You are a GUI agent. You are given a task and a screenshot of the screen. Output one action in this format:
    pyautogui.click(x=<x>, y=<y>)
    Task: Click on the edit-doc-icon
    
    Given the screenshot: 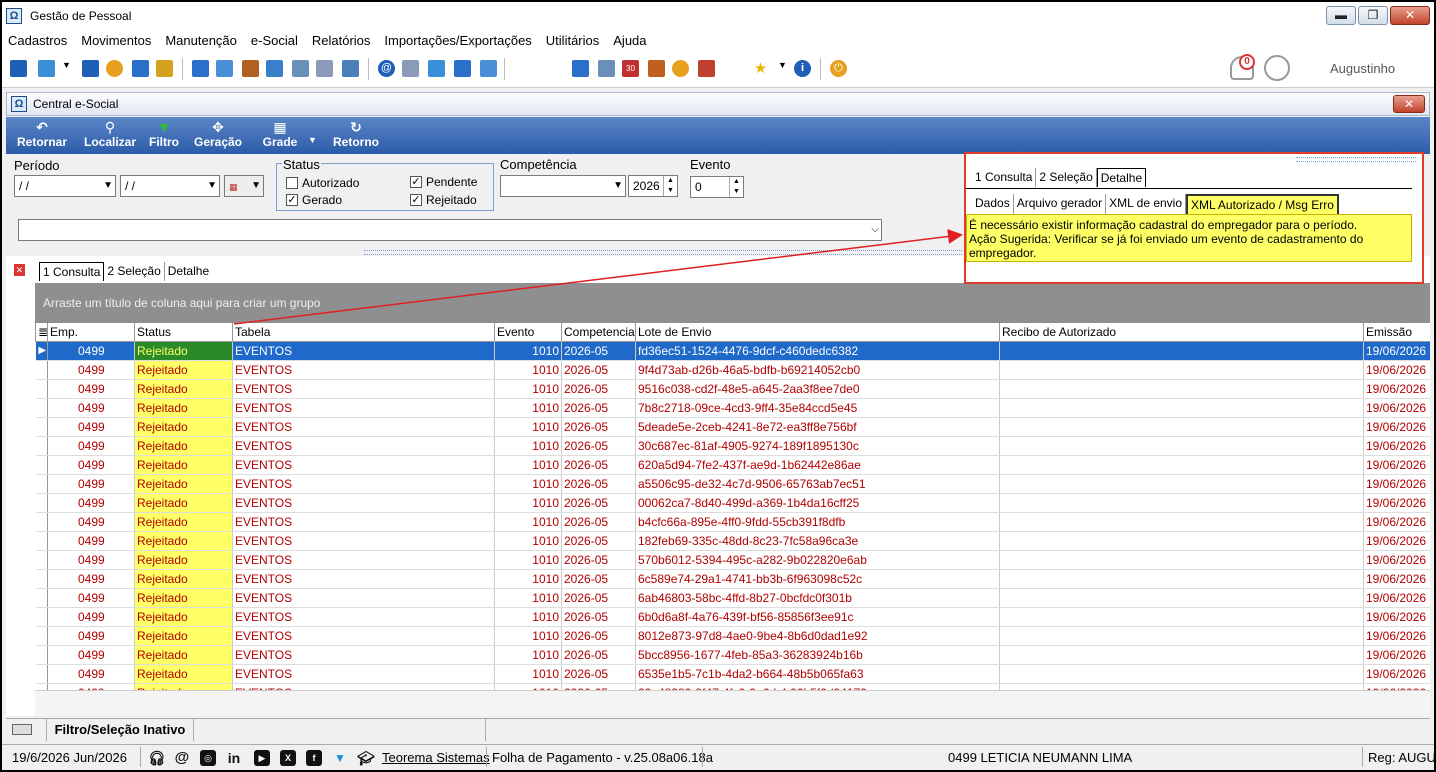 What is the action you would take?
    pyautogui.click(x=488, y=68)
    